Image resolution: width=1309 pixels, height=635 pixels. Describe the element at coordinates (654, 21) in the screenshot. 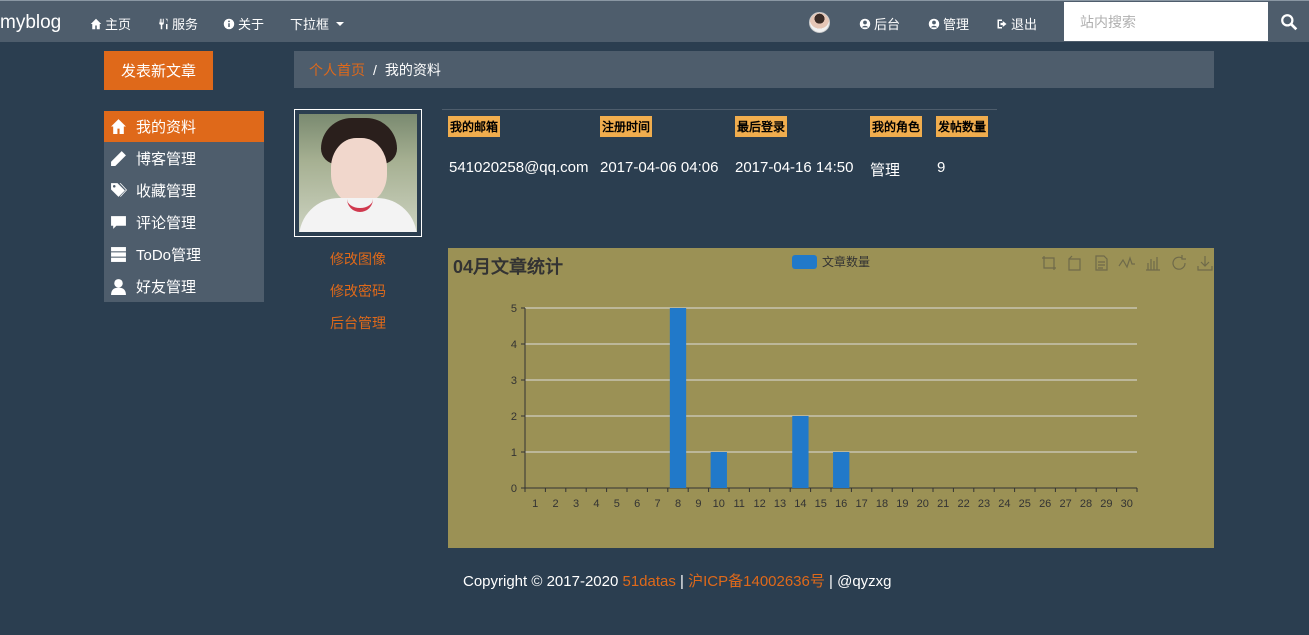

I see `top-navbar: myblog 主页 服务 关于 下拉框 后台 管理 退出` at that location.